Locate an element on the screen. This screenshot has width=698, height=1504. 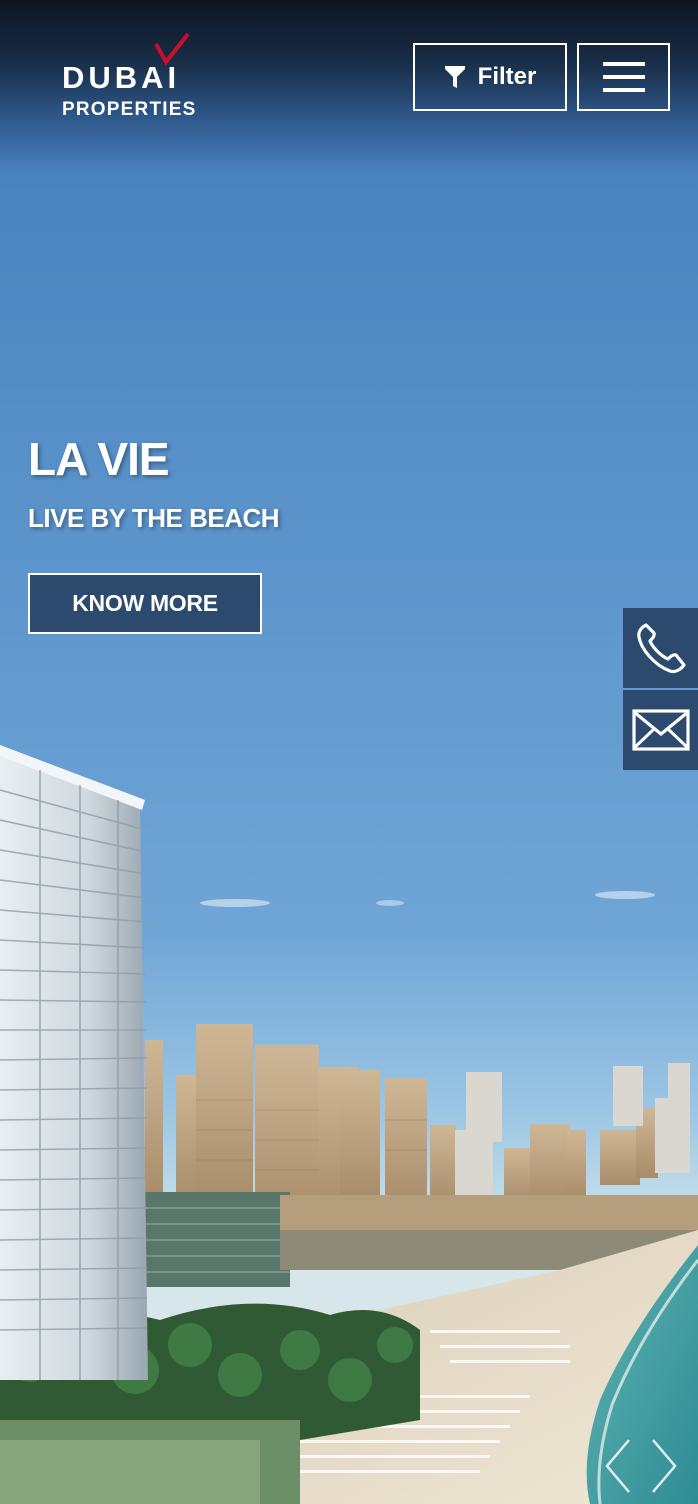
chevron-right-icon is located at coordinates (664, 1466).